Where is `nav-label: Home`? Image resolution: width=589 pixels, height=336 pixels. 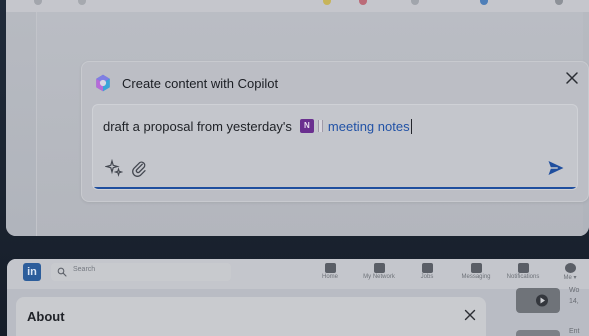
nav-label: Home is located at coordinates (329, 277).